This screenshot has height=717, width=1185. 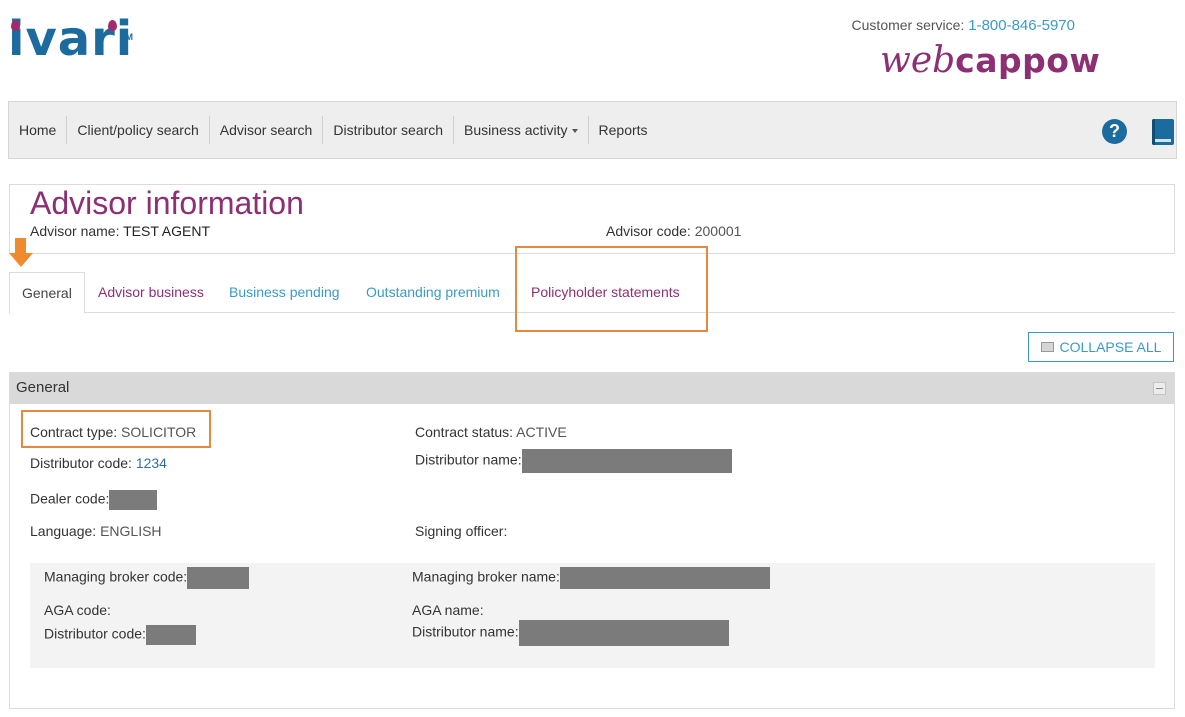 I want to click on broker-distributor-code: Distributor code:, so click(x=120, y=635).